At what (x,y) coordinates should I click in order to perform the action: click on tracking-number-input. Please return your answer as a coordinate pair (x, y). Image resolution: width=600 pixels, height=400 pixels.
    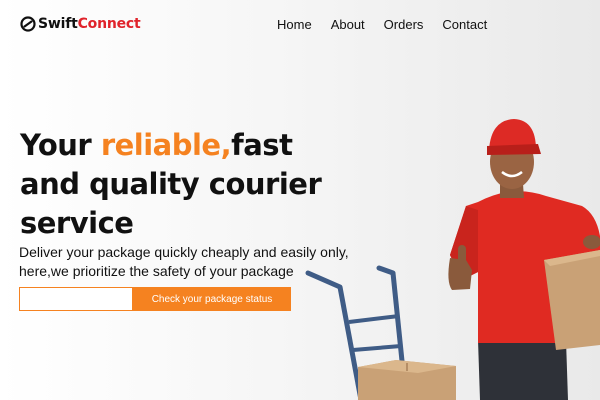
    Looking at the image, I should click on (76, 299).